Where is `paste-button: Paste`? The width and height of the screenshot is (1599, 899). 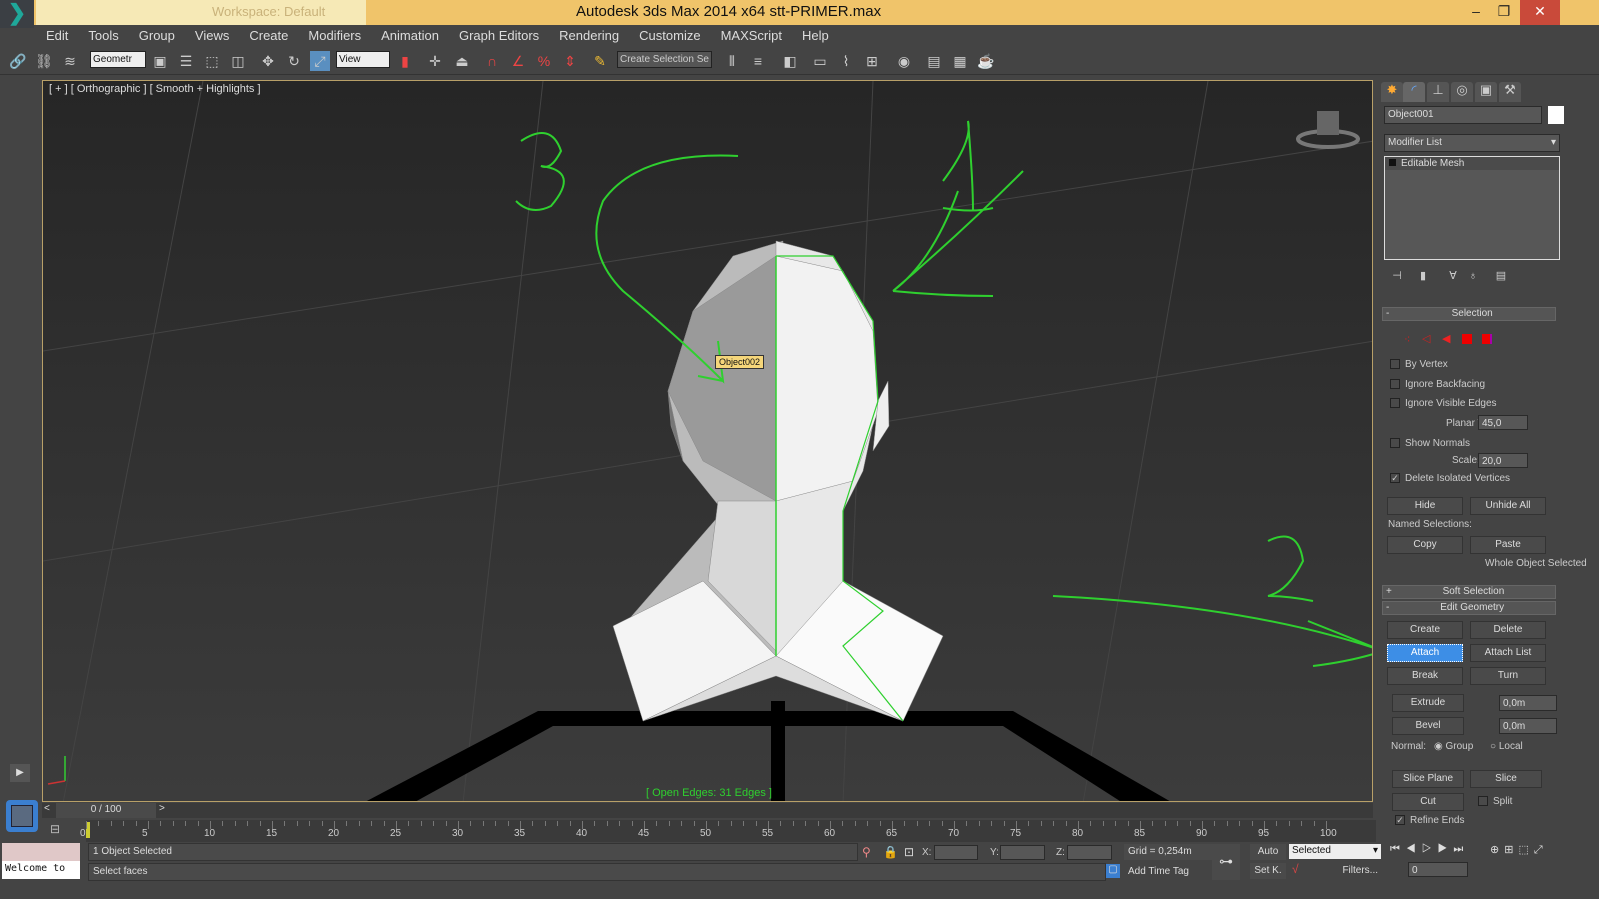 paste-button: Paste is located at coordinates (1508, 545).